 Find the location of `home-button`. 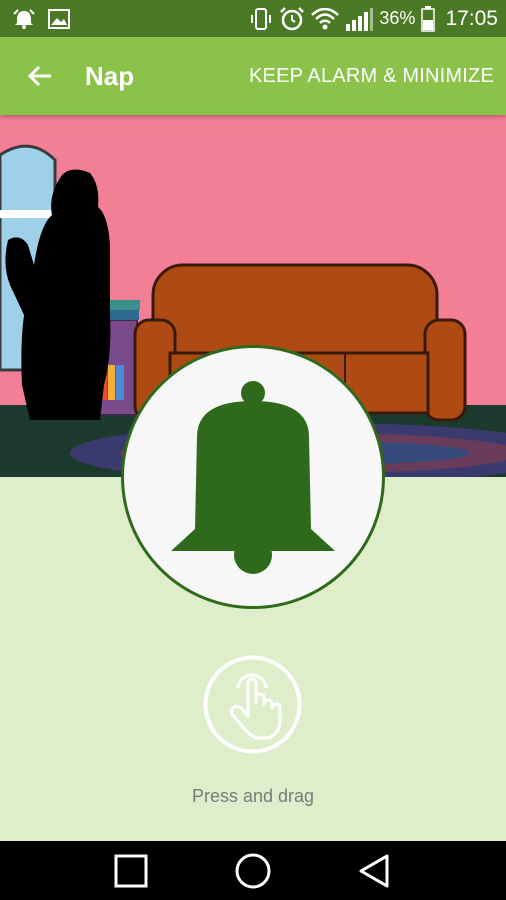

home-button is located at coordinates (253, 871).